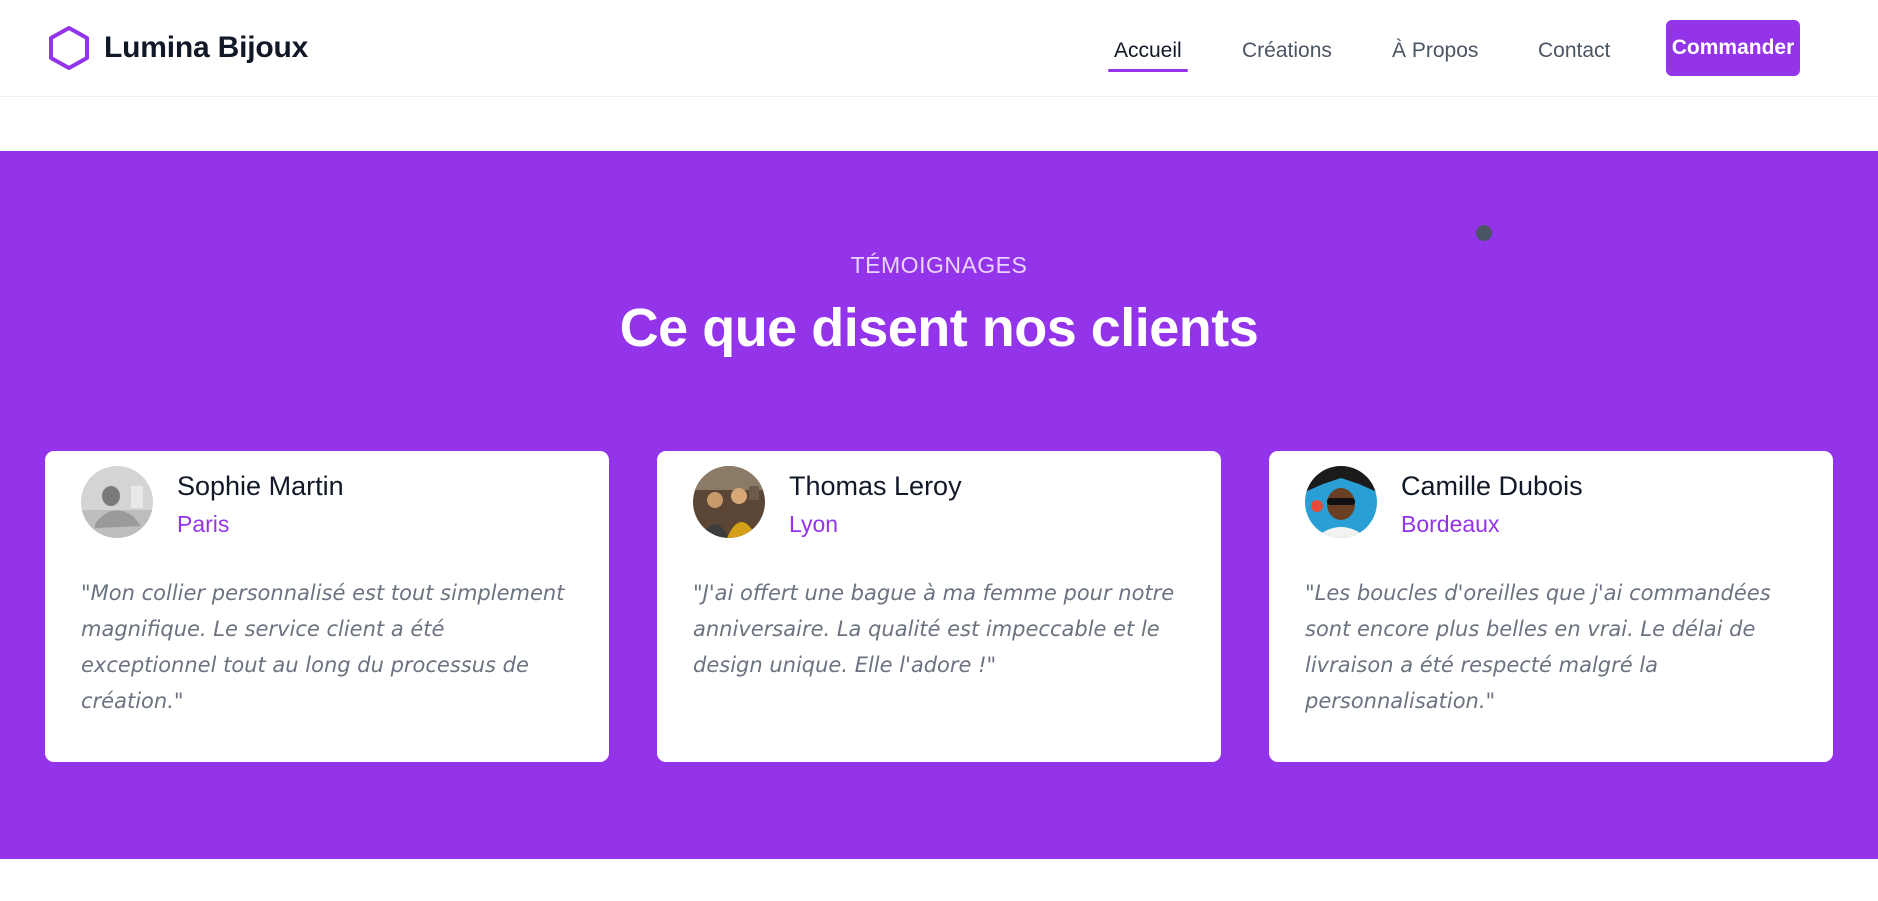 The image size is (1878, 901). Describe the element at coordinates (875, 486) in the screenshot. I see `testimonial-name: Thomas Leroy` at that location.